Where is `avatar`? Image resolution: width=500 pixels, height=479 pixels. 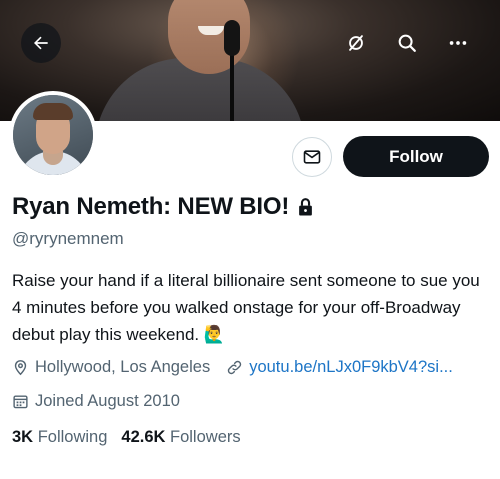 avatar is located at coordinates (53, 135).